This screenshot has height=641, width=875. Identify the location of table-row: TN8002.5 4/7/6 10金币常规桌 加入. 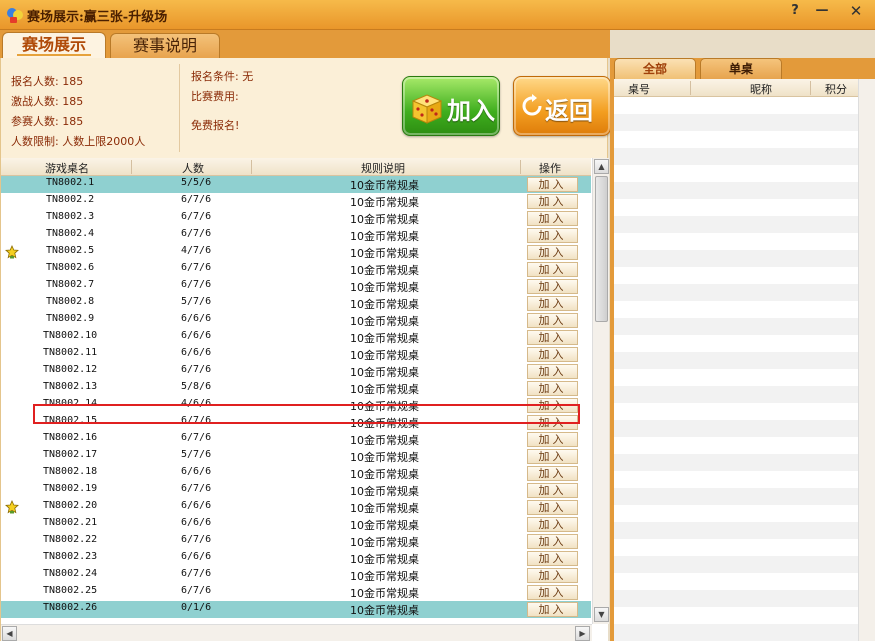
(296, 252).